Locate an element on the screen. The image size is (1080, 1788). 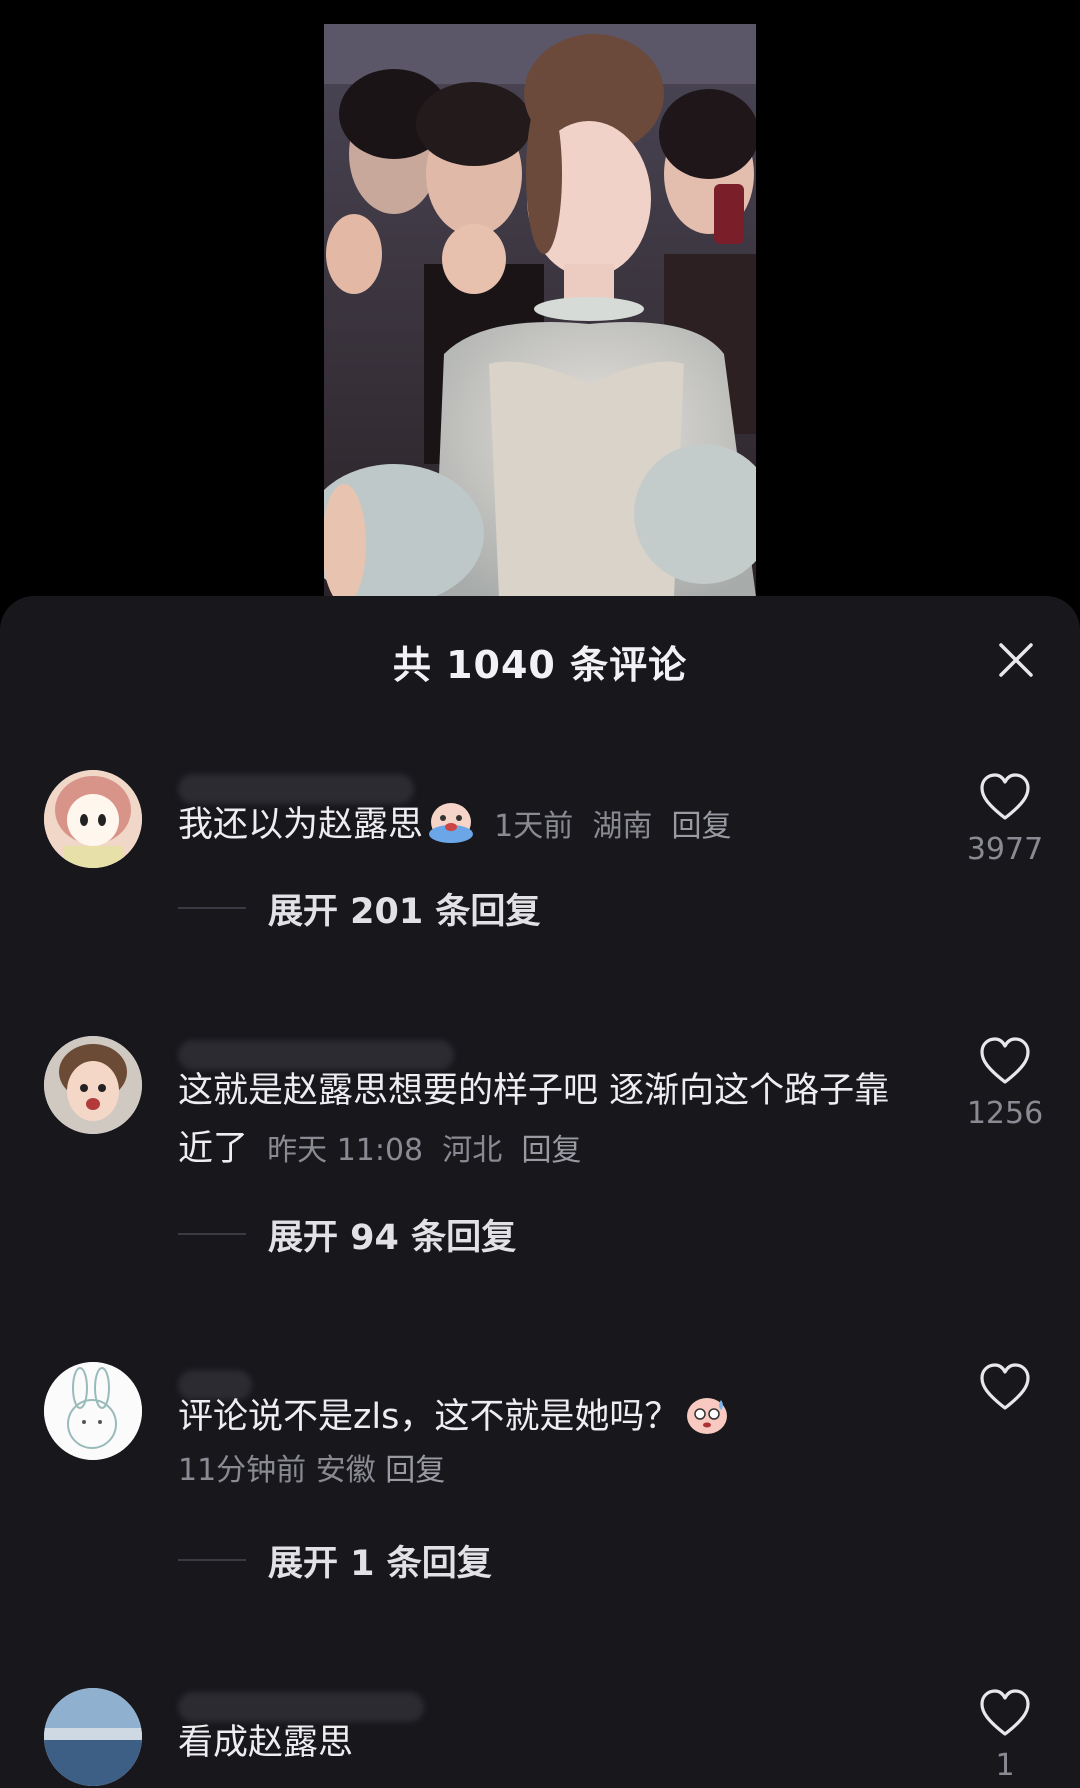
expand-replies-button: 展开 94 条回复 is located at coordinates (347, 1236).